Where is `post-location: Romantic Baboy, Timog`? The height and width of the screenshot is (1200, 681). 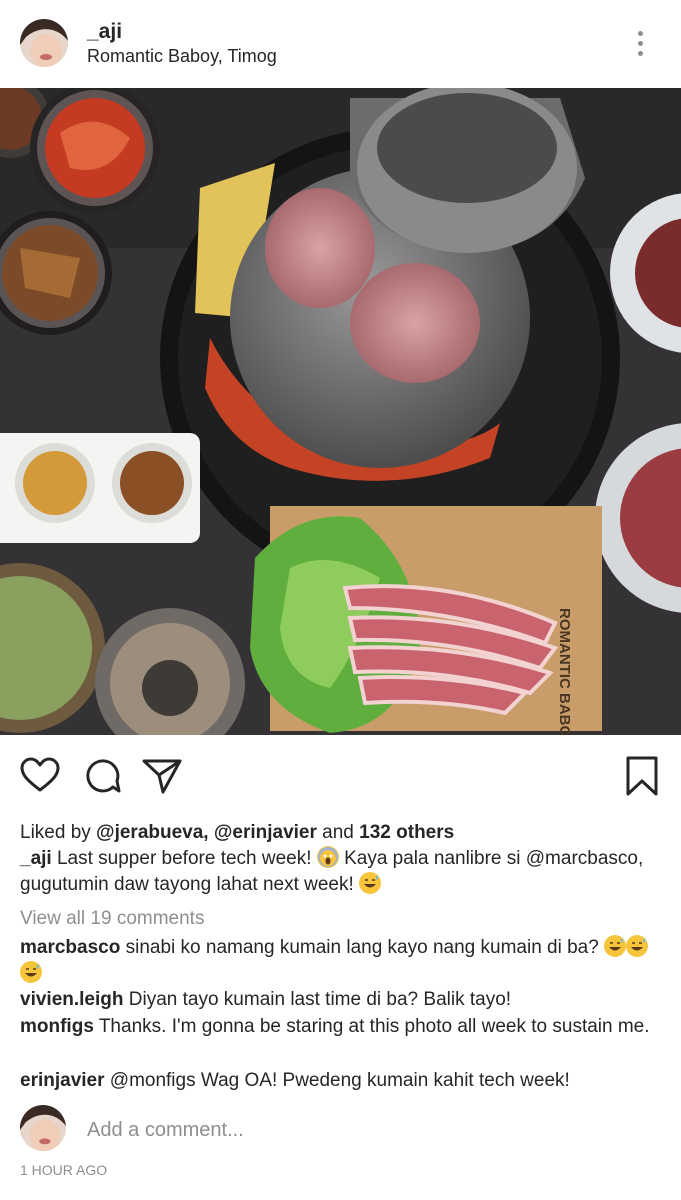 post-location: Romantic Baboy, Timog is located at coordinates (182, 56).